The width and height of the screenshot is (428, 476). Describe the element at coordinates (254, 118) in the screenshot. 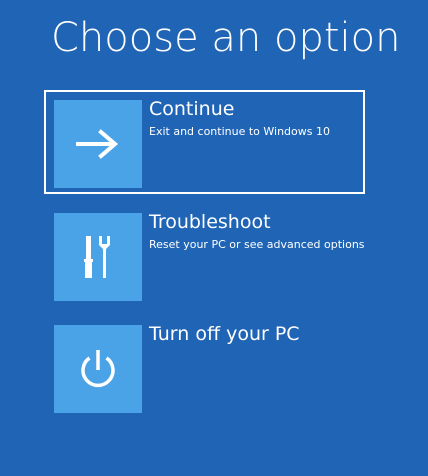

I see `continue-text: Continue Exit and continue to Windows 10` at that location.